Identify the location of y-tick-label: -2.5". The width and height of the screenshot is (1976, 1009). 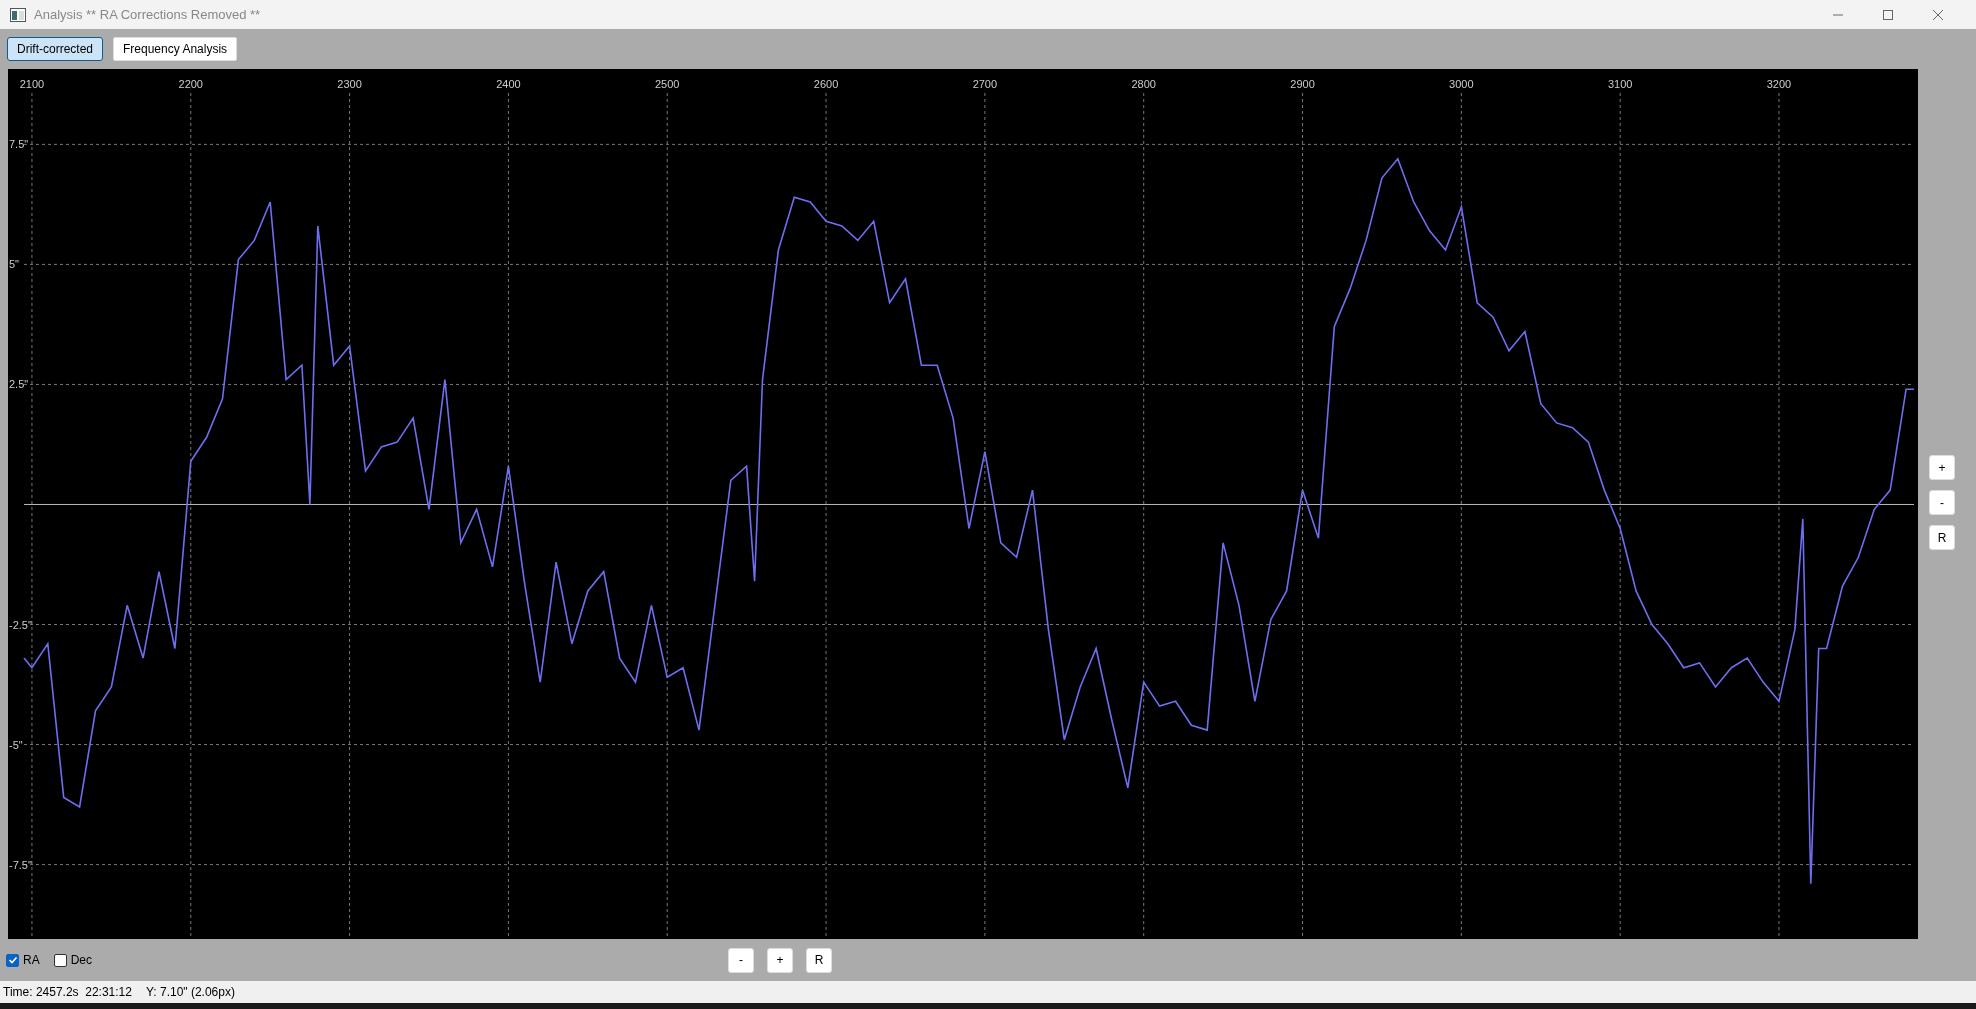
(20, 624).